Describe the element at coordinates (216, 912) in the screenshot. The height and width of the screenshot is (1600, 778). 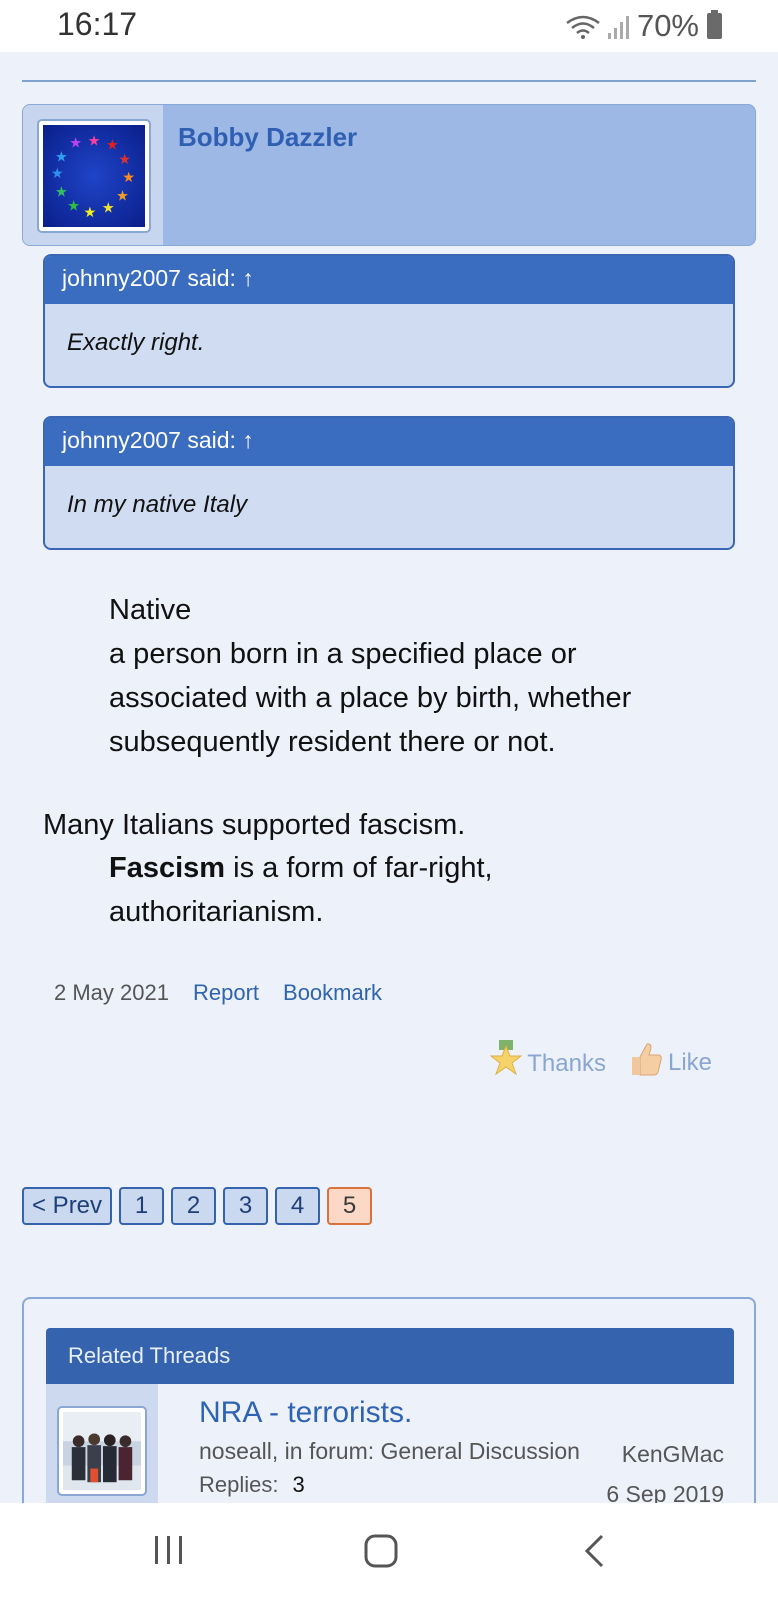
I see `fascism-text-line2: authoritarianism.` at that location.